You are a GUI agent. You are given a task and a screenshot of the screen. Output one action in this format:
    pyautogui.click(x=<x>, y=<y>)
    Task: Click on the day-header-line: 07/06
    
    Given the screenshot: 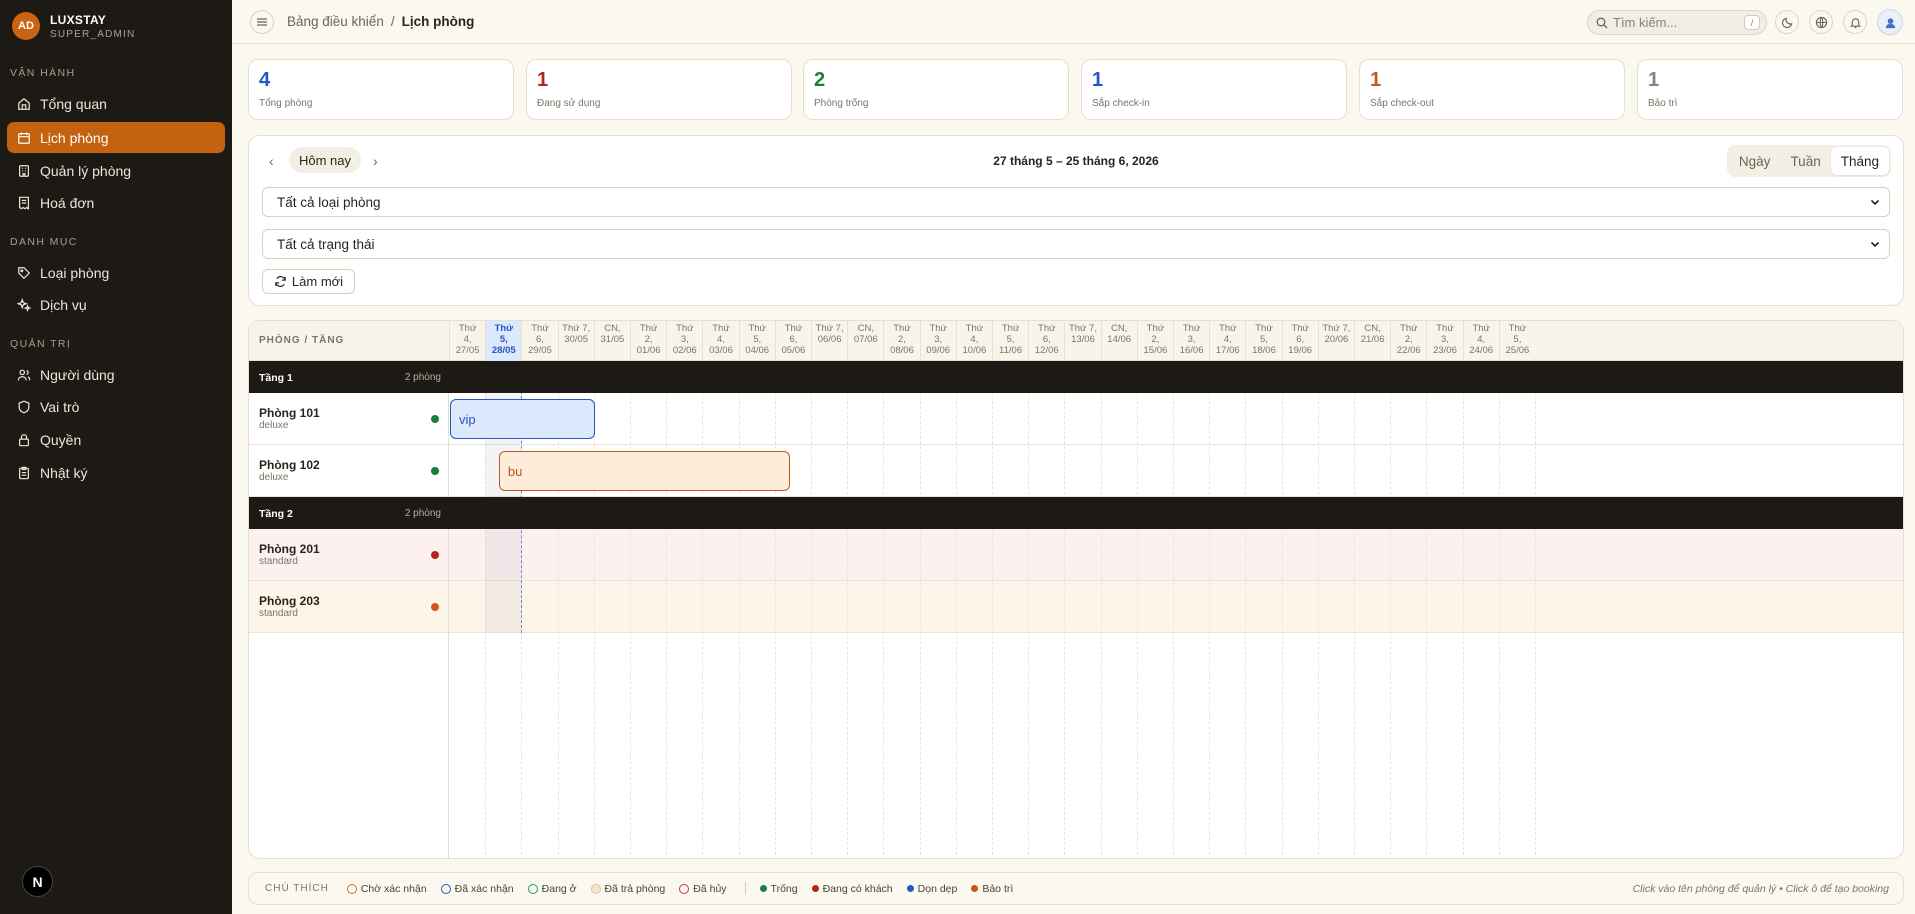 What is the action you would take?
    pyautogui.click(x=865, y=339)
    